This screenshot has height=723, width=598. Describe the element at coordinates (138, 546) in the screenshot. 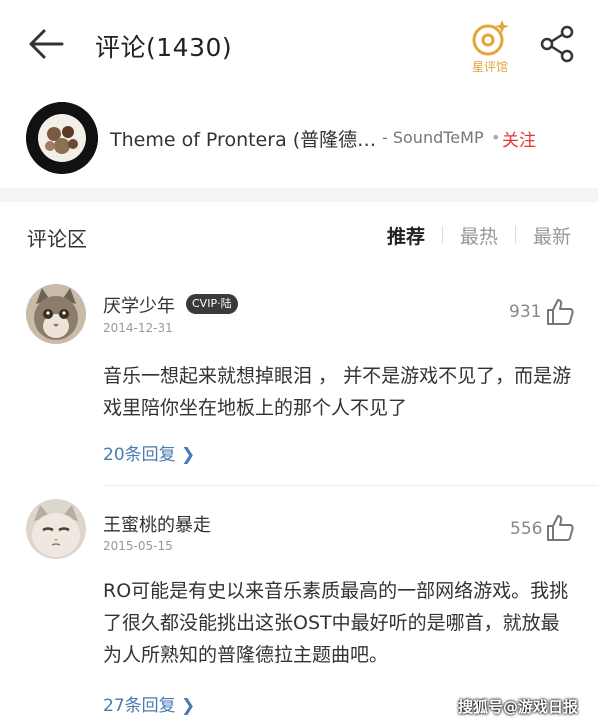

I see `comment-date: 2015-05-15` at that location.